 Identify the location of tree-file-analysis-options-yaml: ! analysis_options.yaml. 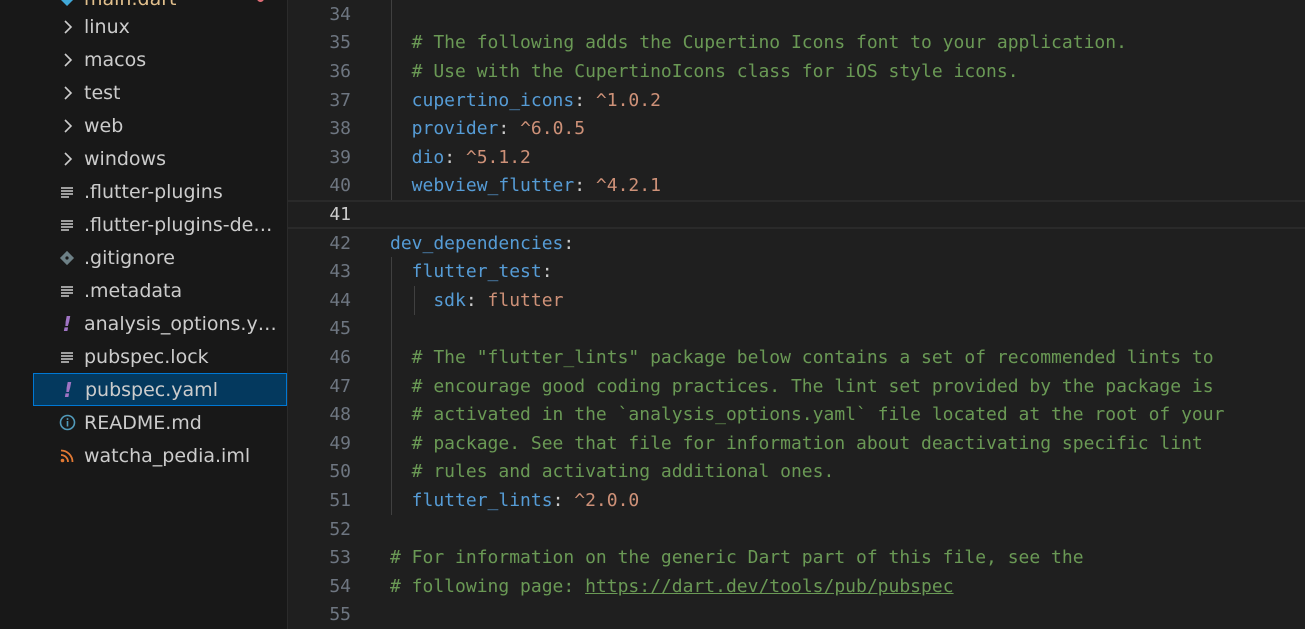
(160, 323).